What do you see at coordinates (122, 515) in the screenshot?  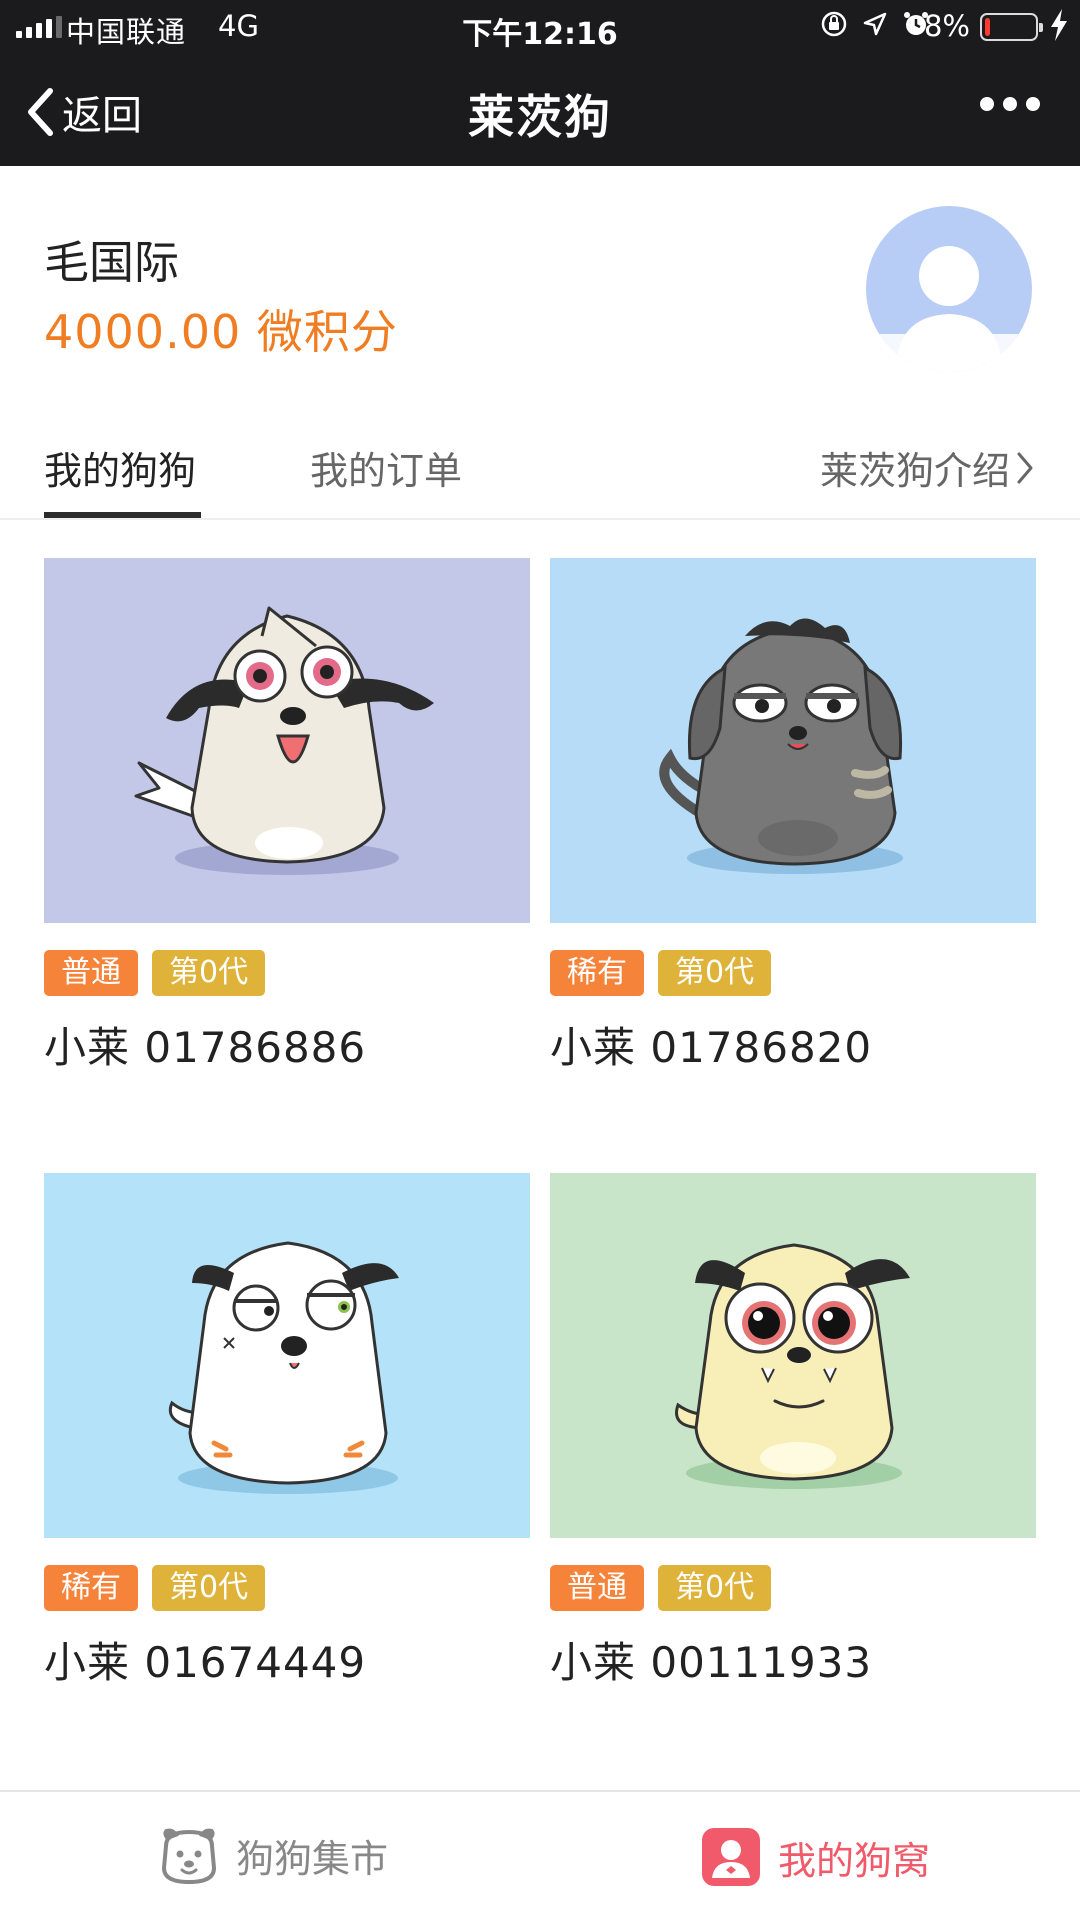 I see `active-tab-indicator` at bounding box center [122, 515].